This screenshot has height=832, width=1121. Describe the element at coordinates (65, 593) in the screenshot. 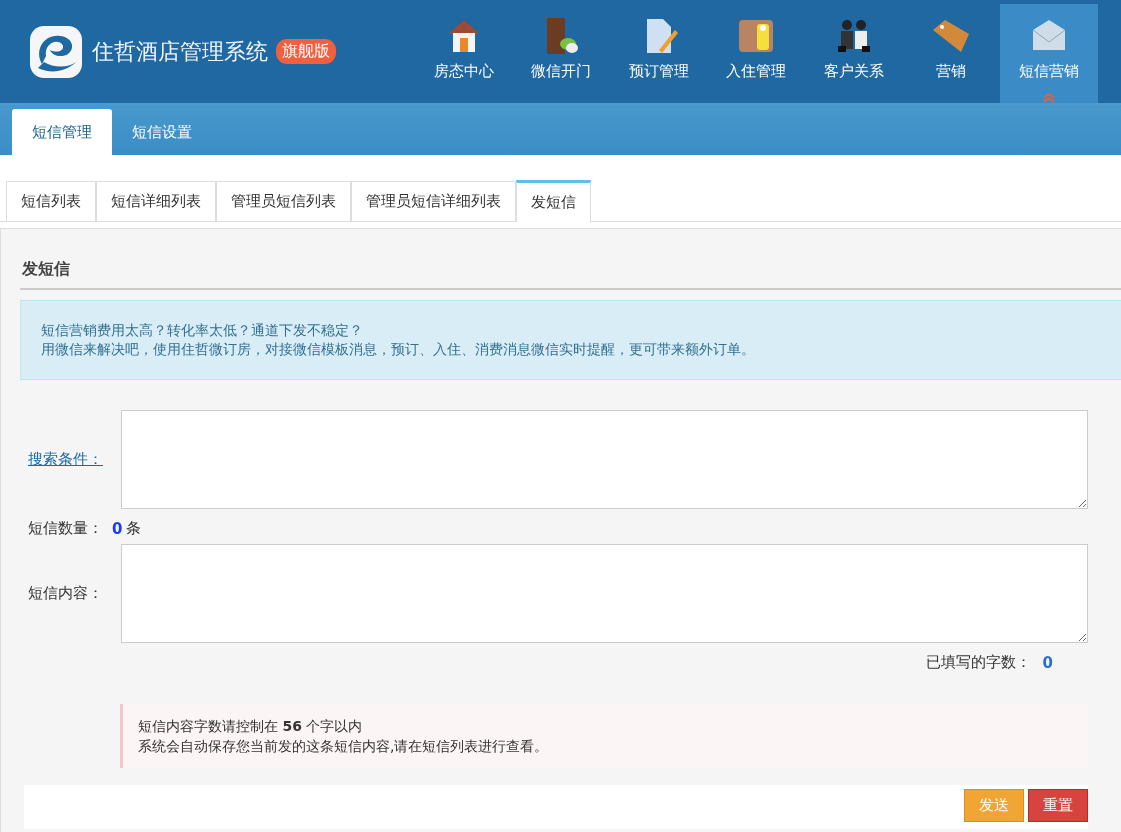

I see `field-label: 短信内容：` at that location.